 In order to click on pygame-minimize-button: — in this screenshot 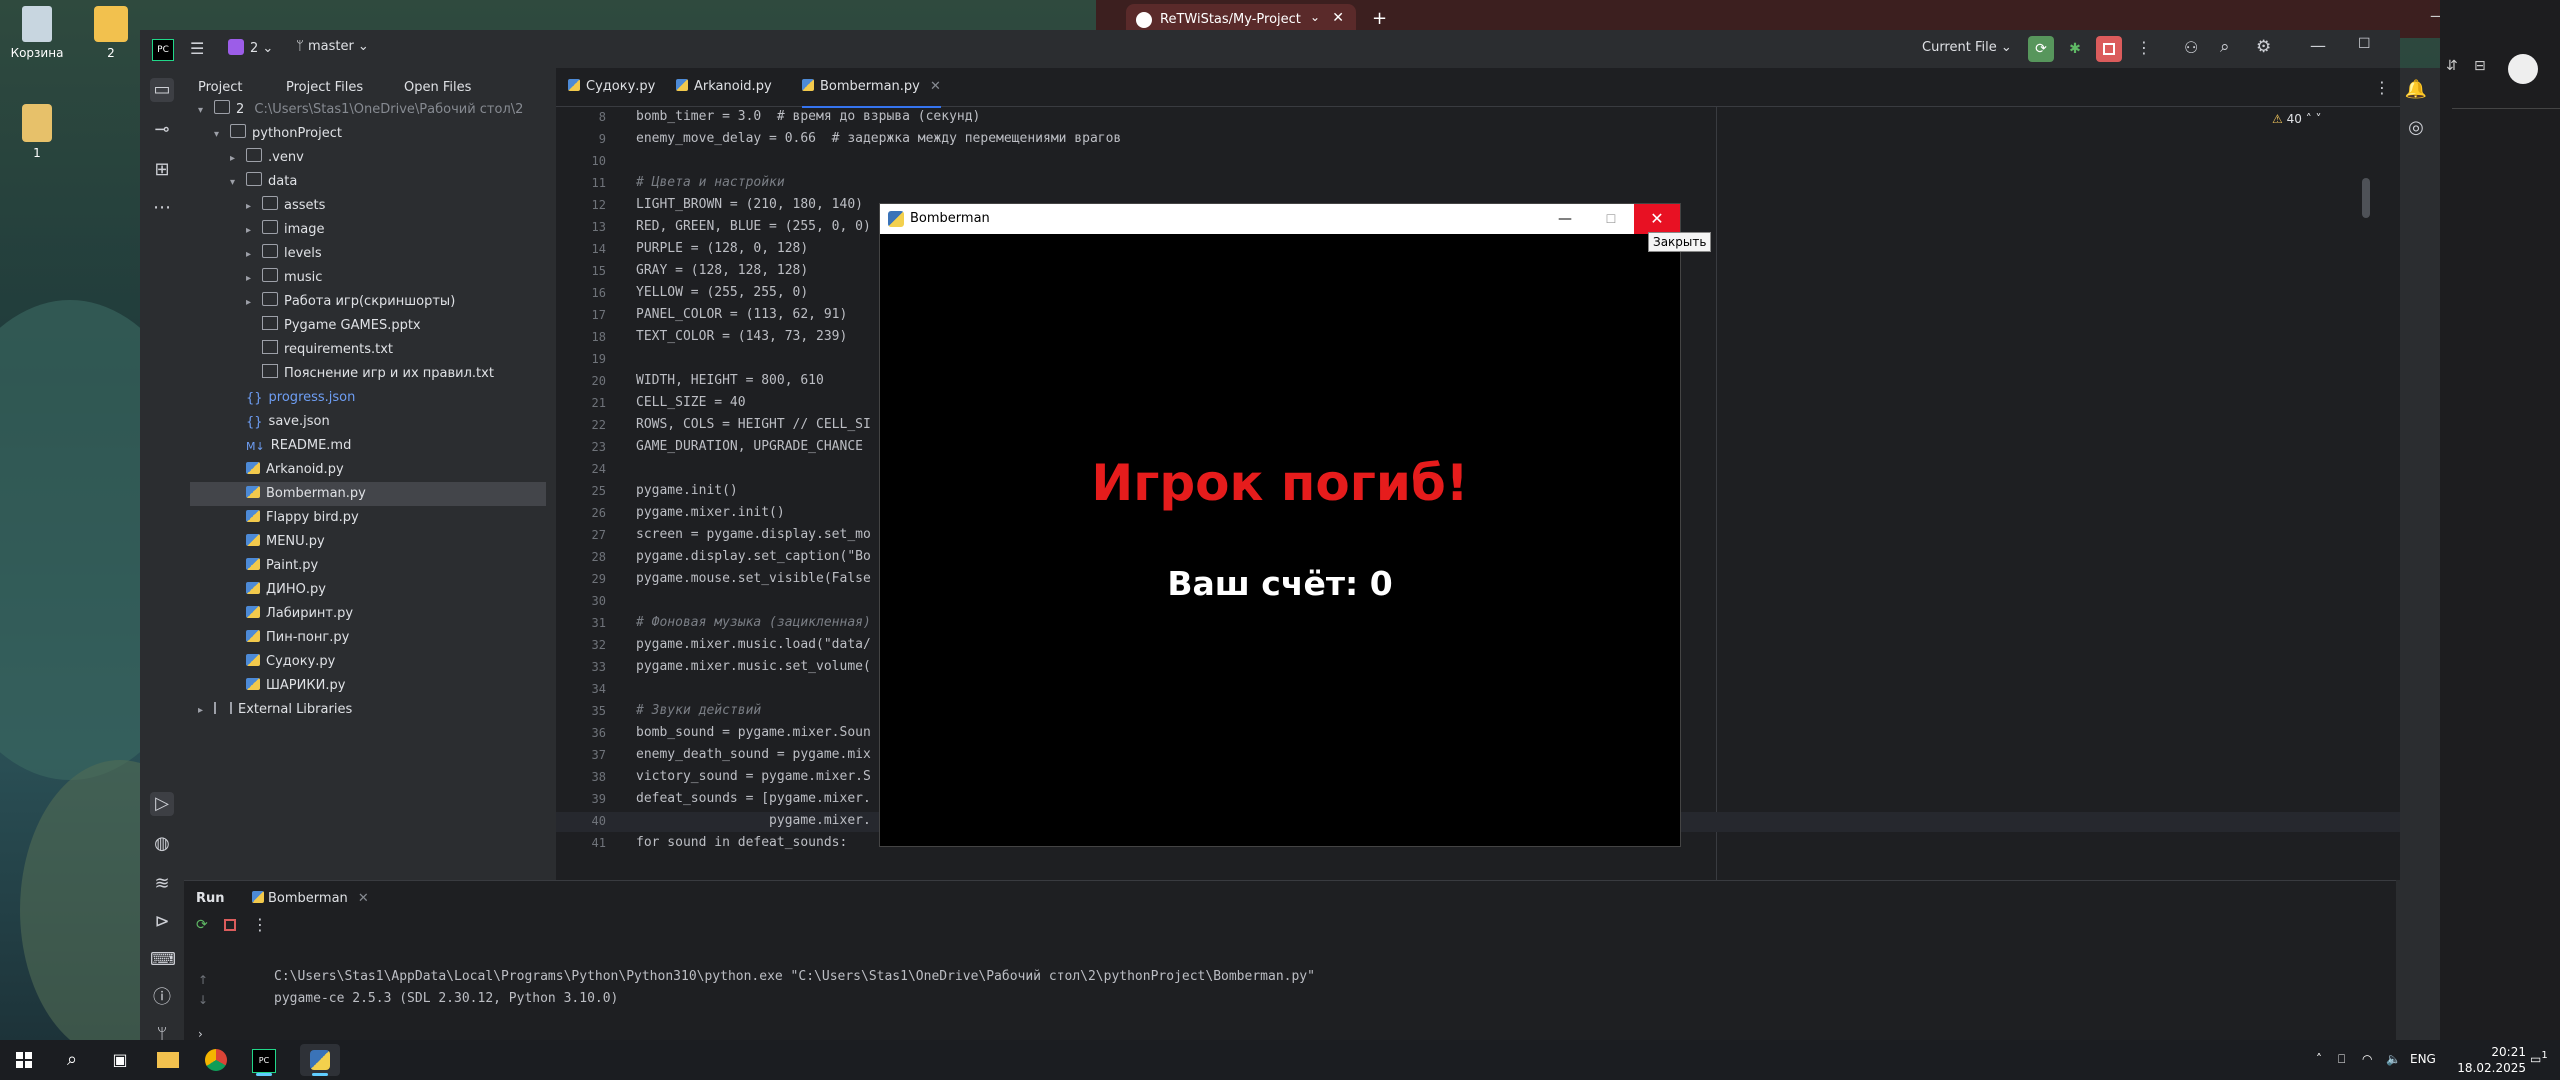, I will do `click(1565, 219)`.